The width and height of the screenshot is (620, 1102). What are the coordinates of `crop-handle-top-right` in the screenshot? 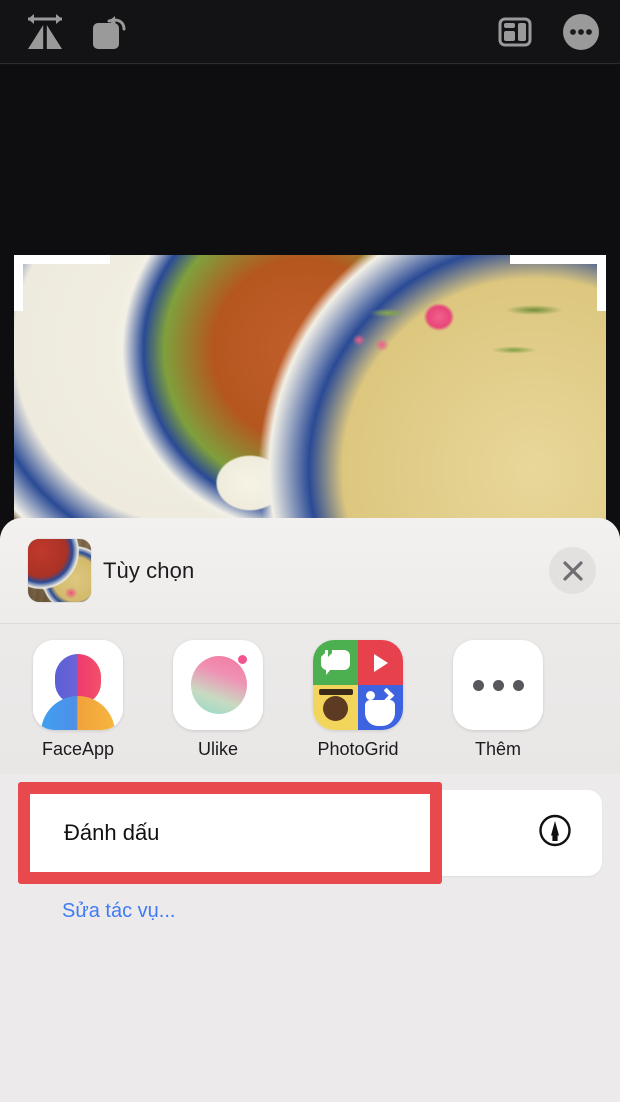 It's located at (558, 259).